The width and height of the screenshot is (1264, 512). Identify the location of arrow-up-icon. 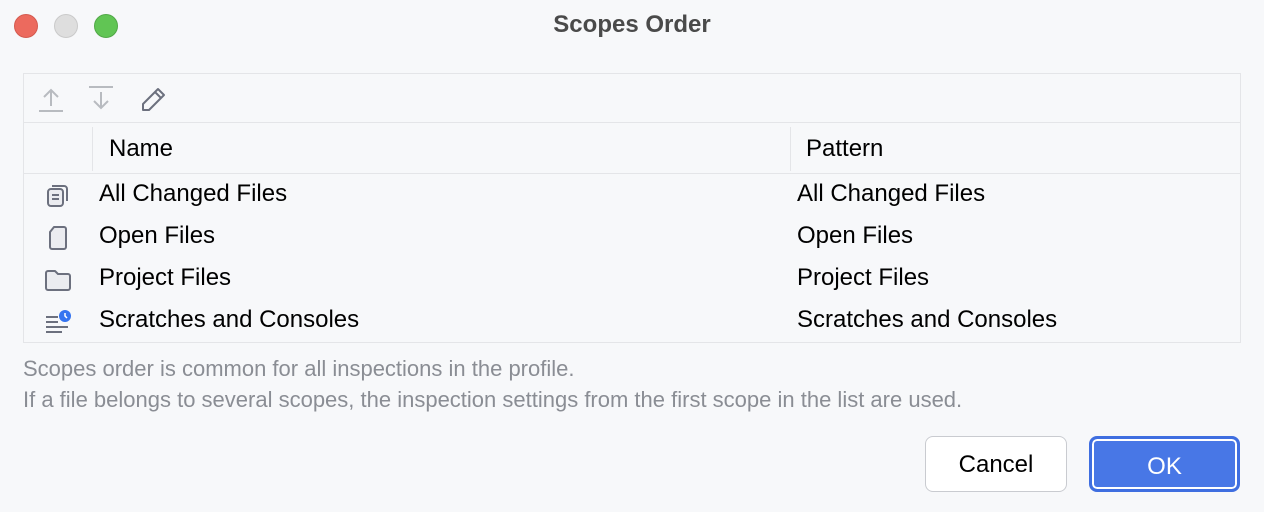
(51, 100).